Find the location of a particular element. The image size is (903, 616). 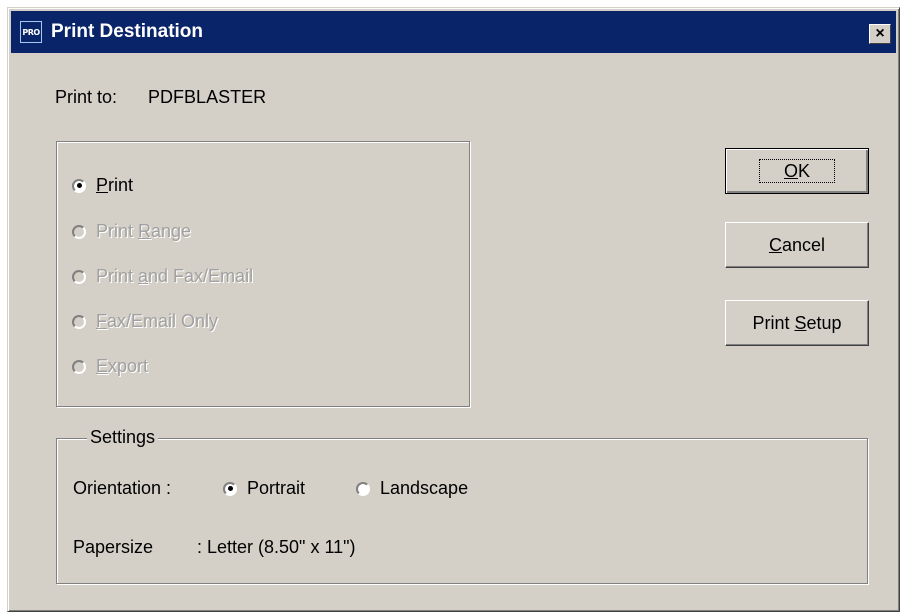

radio-print-range: Print Range is located at coordinates (131, 231).